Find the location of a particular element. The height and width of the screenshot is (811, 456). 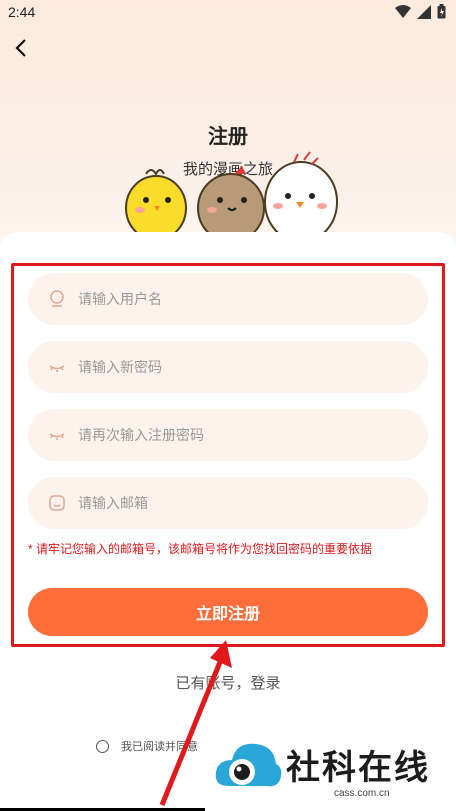

watermark-name: 社科在线 is located at coordinates (358, 768).